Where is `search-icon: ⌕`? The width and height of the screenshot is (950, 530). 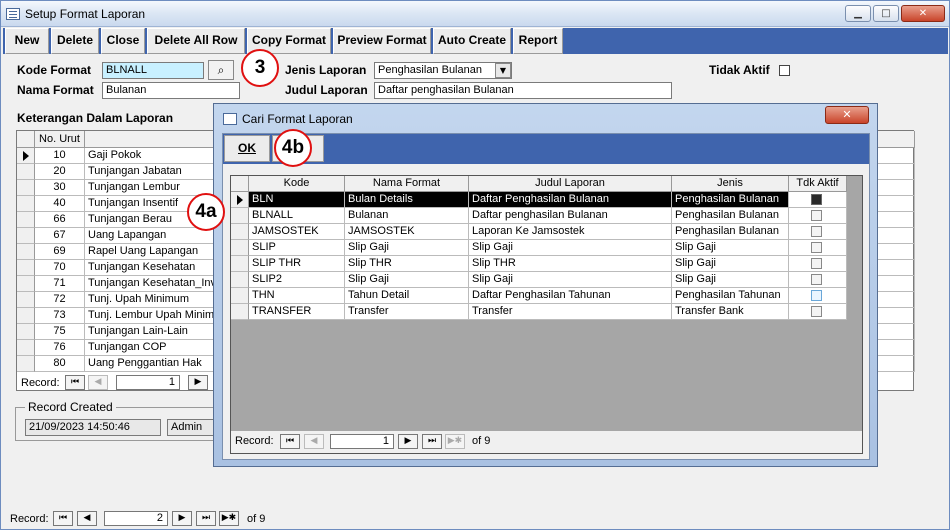
search-icon: ⌕ is located at coordinates (221, 70).